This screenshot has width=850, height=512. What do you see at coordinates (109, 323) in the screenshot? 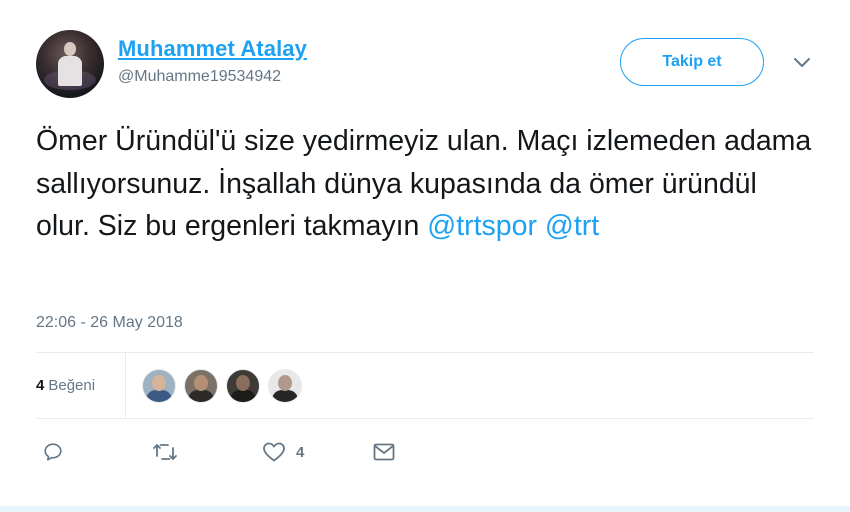
I see `tweet-timestamp: 22:06 - 26 May 2018` at bounding box center [109, 323].